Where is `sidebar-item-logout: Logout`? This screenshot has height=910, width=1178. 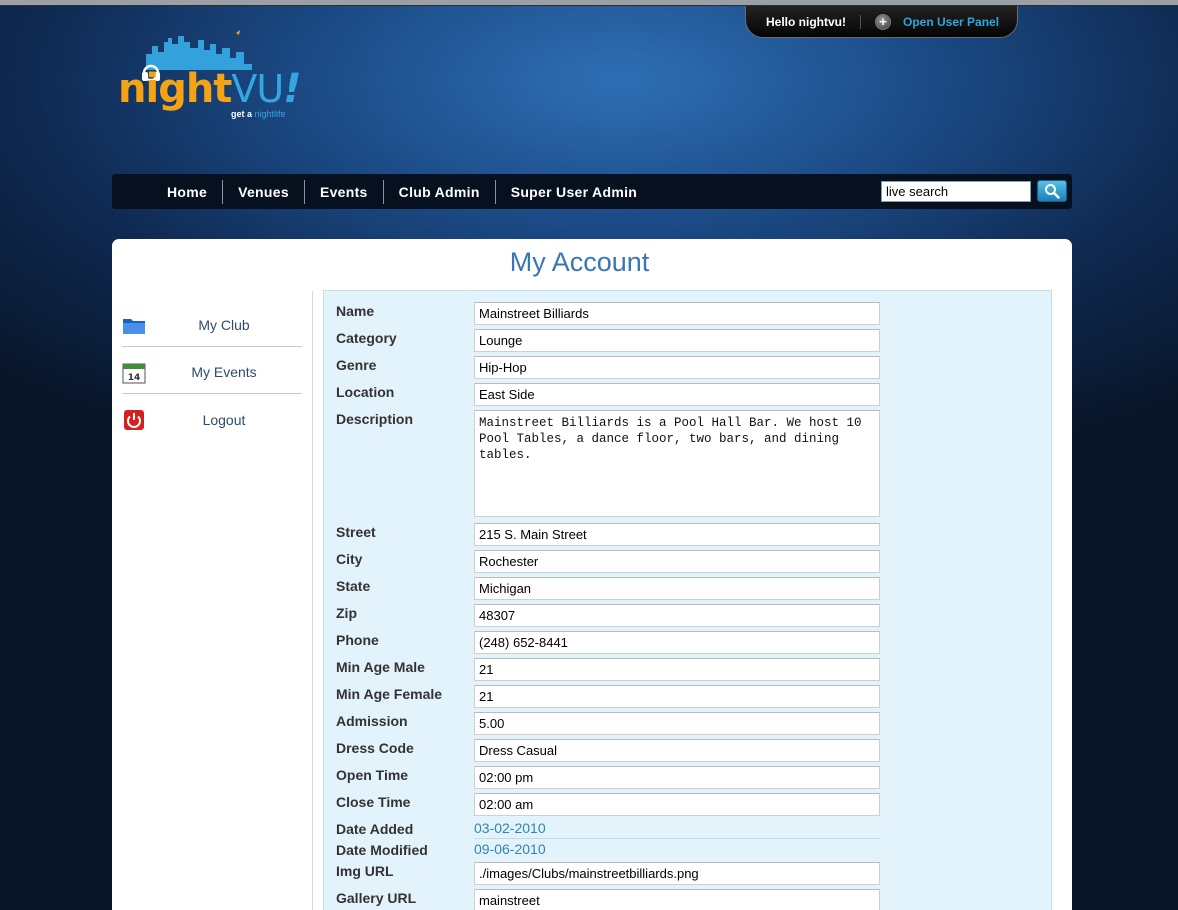 sidebar-item-logout: Logout is located at coordinates (212, 417).